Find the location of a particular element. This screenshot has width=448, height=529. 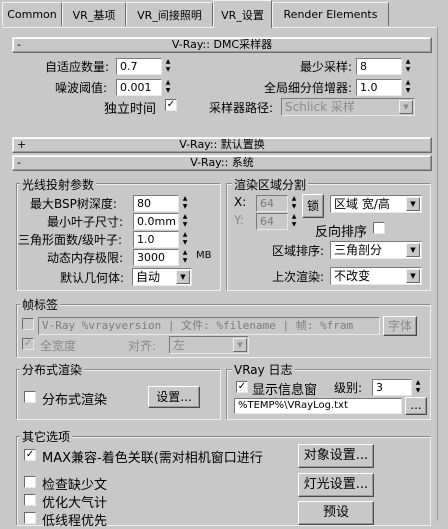

max-bsp-depth-spinner: ▲ ▼ is located at coordinates (185, 203).